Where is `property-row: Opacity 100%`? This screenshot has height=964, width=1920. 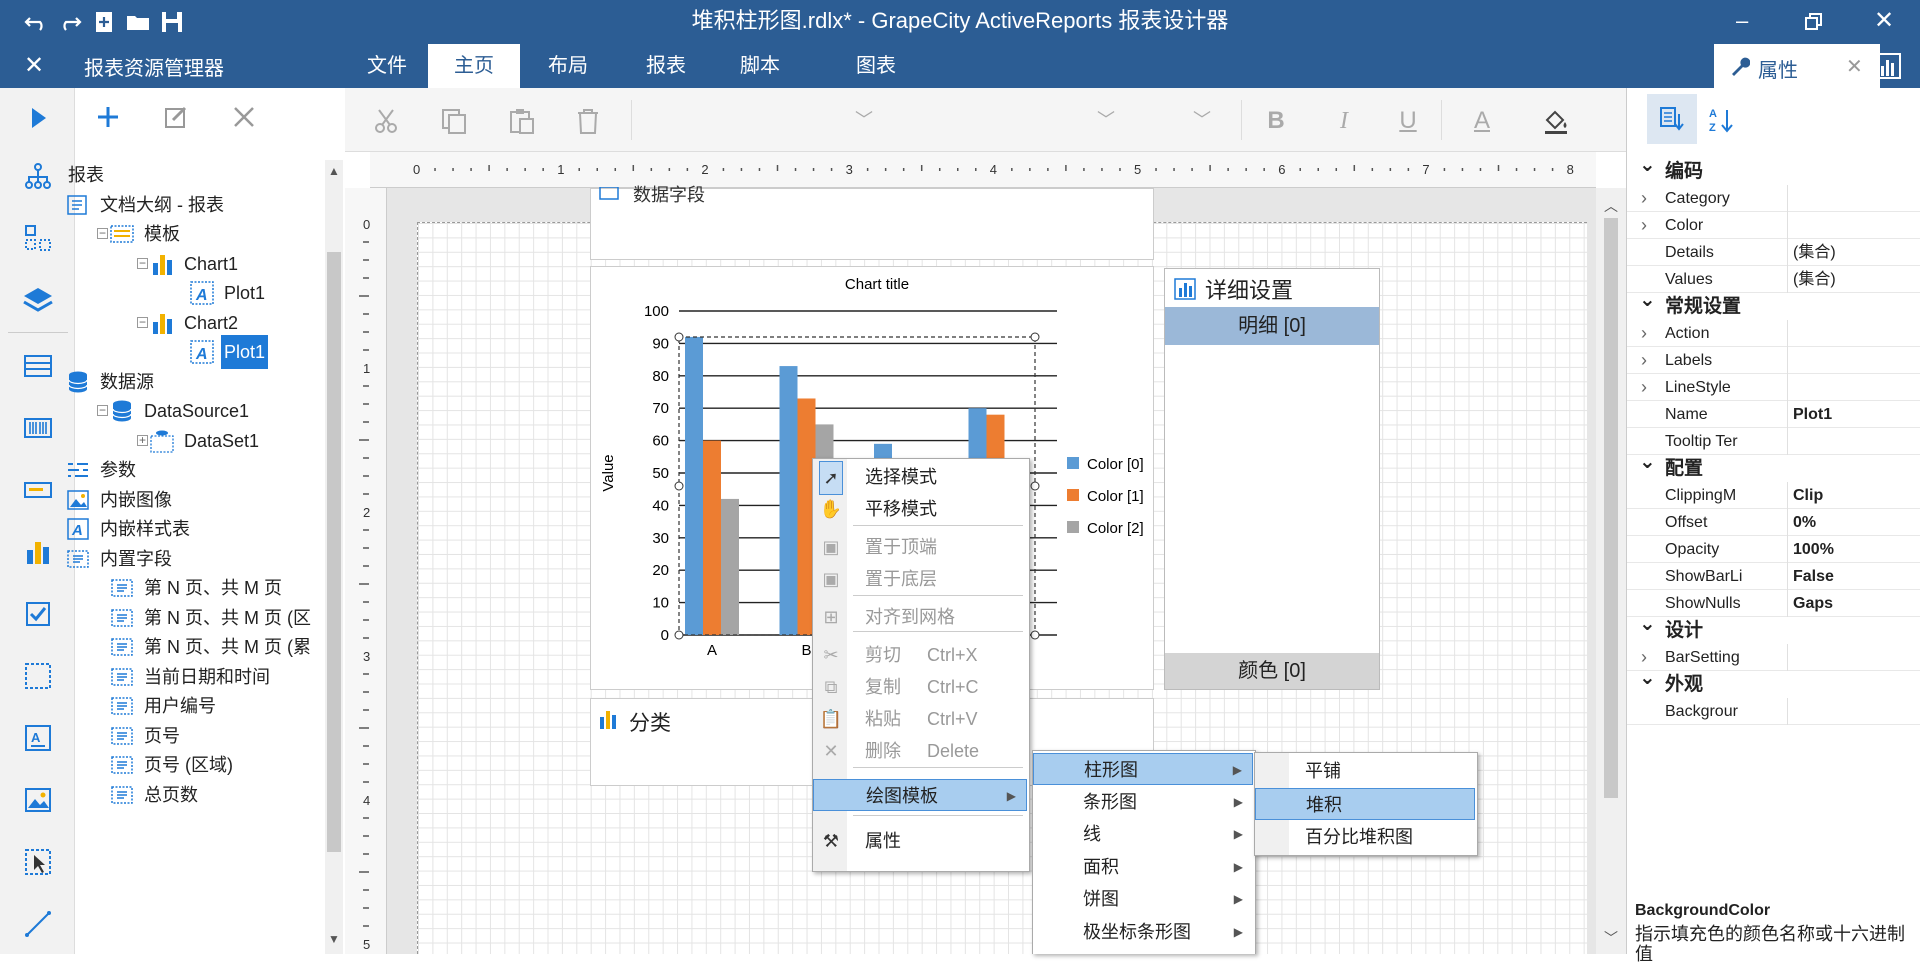
property-row: Opacity 100% is located at coordinates (1773, 549).